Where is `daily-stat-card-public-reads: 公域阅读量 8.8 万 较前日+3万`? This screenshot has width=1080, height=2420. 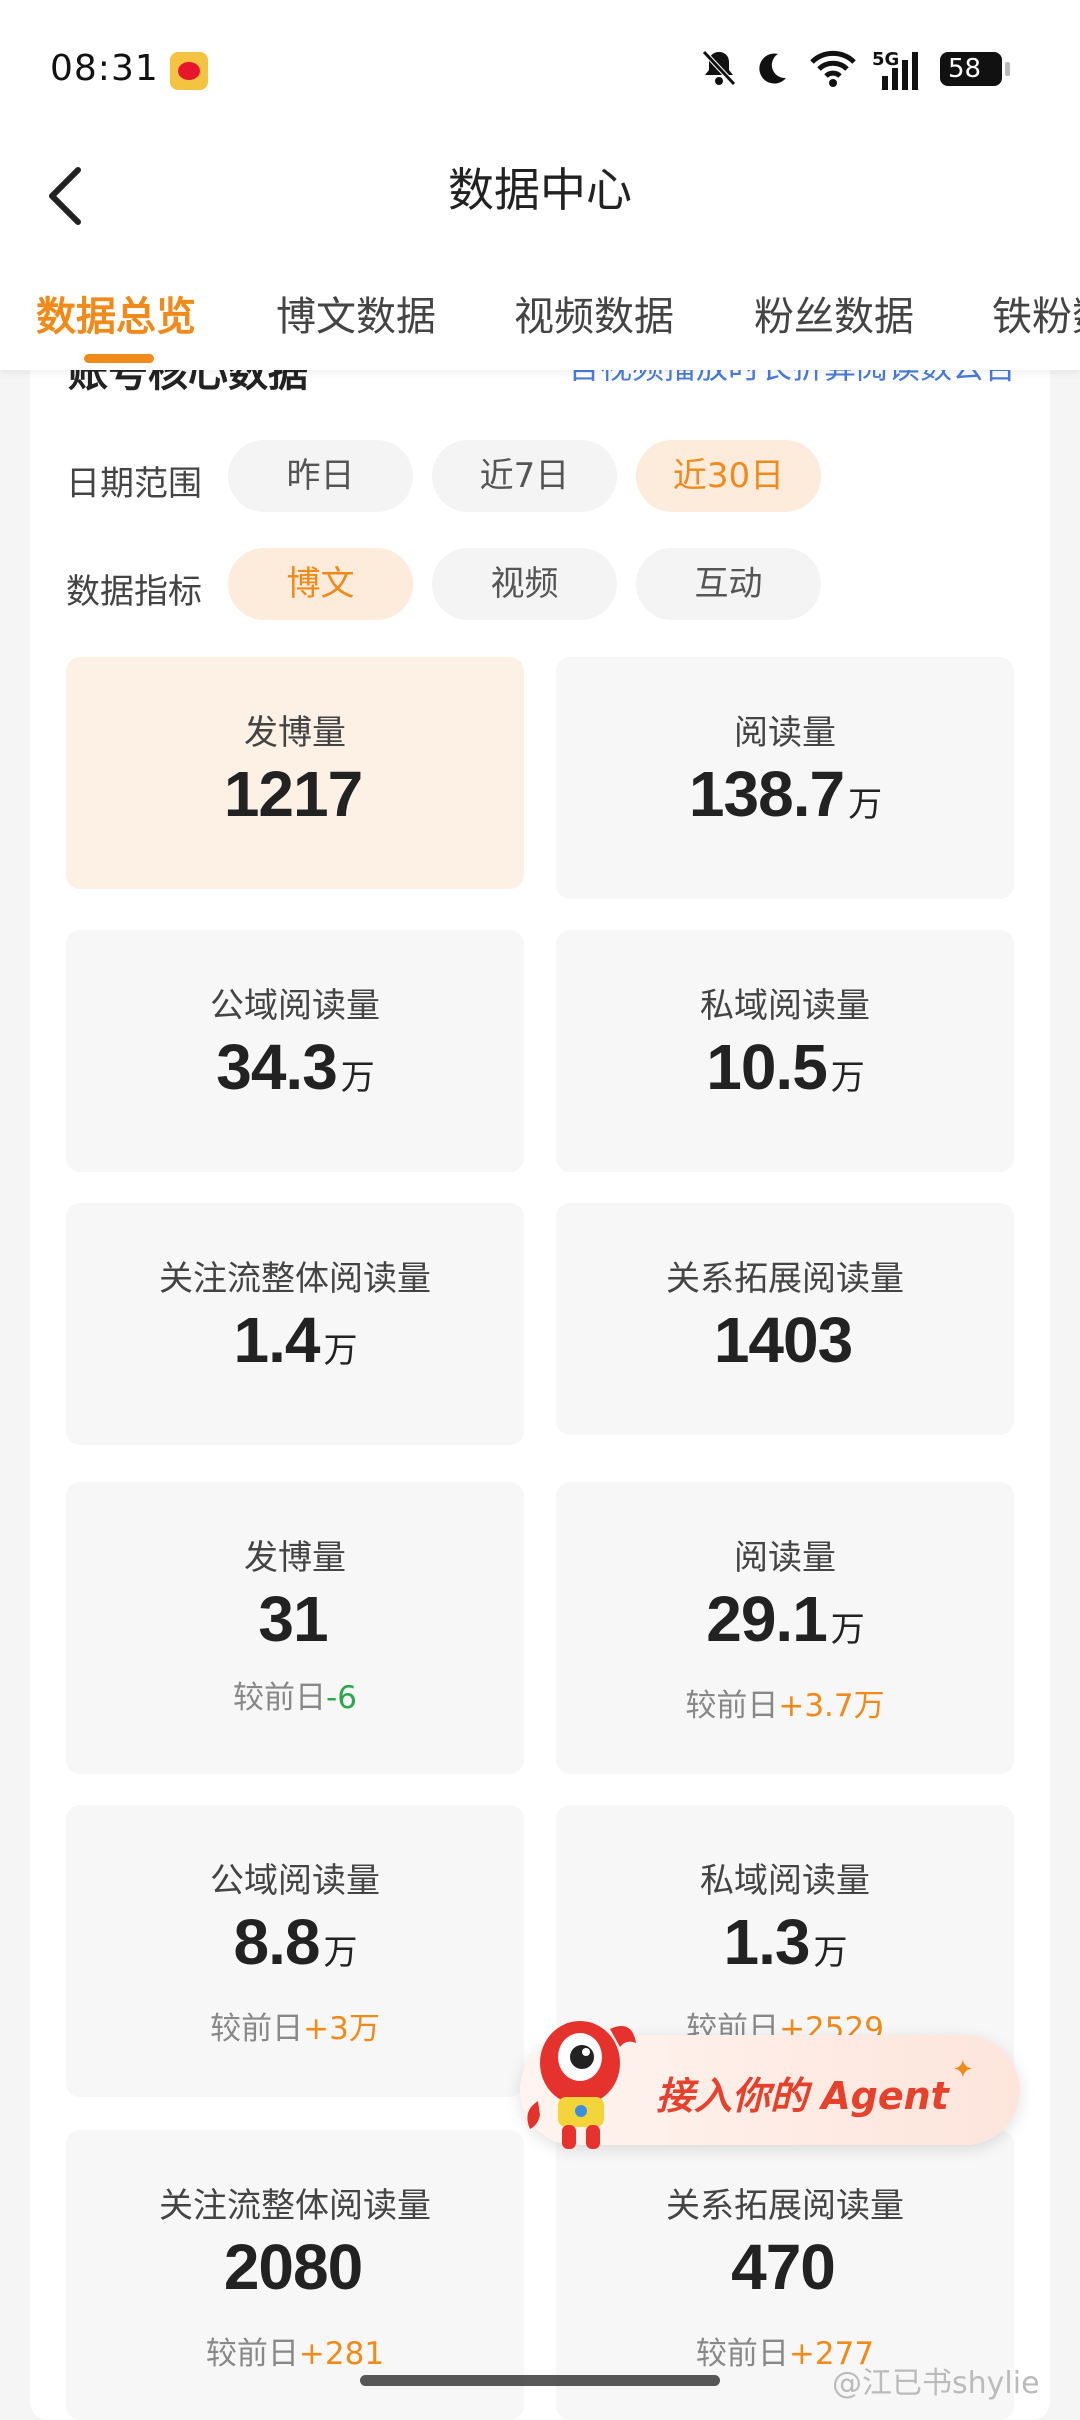
daily-stat-card-public-reads: 公域阅读量 8.8 万 较前日+3万 is located at coordinates (295, 1951).